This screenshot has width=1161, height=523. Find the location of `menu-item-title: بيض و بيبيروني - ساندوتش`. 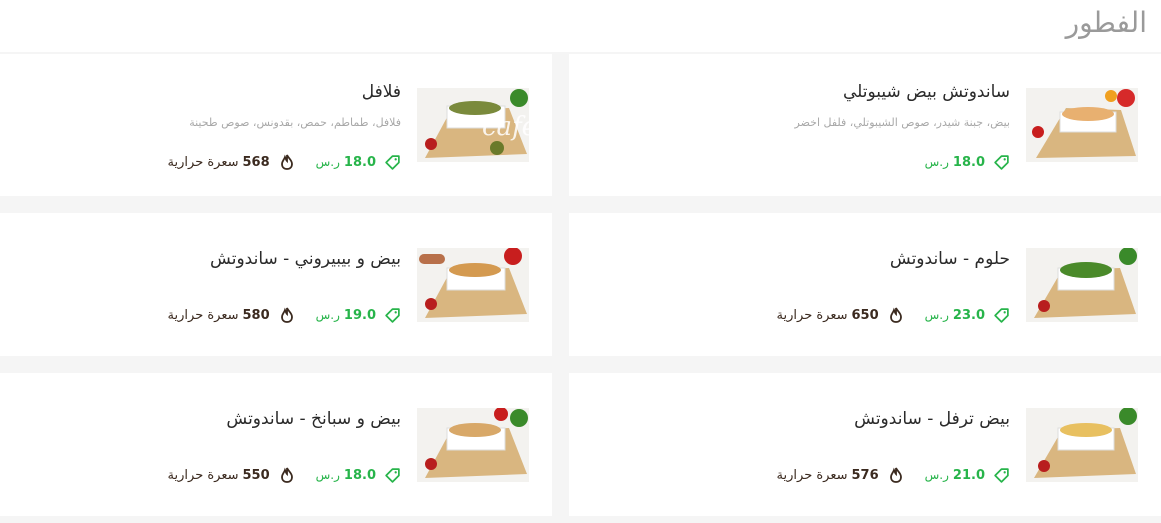

menu-item-title: بيض و بيبيروني - ساندوتش is located at coordinates (305, 259).